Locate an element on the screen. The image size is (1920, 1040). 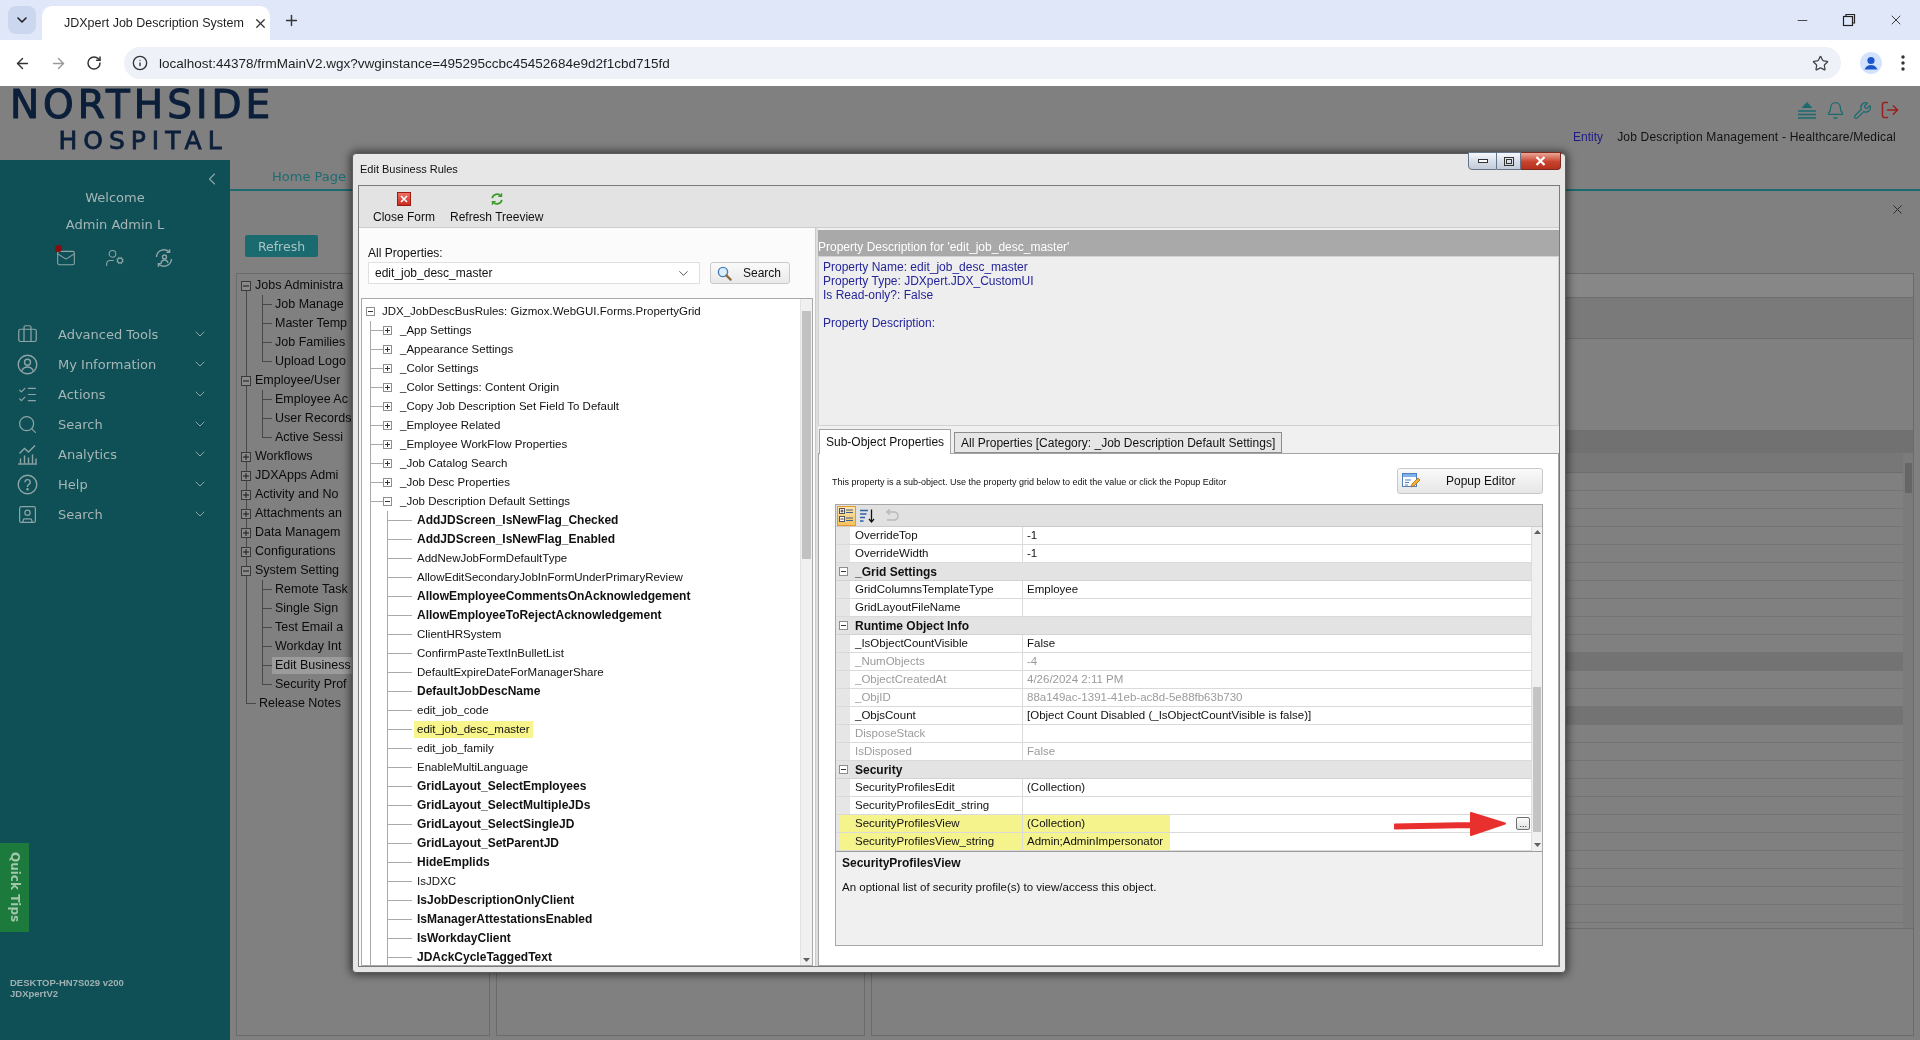
tab: Sub-Object Properties is located at coordinates (885, 441).